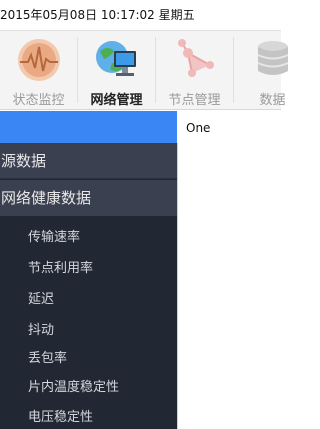 This screenshot has height=429, width=320. Describe the element at coordinates (115, 58) in the screenshot. I see `globe-computer-icon` at that location.